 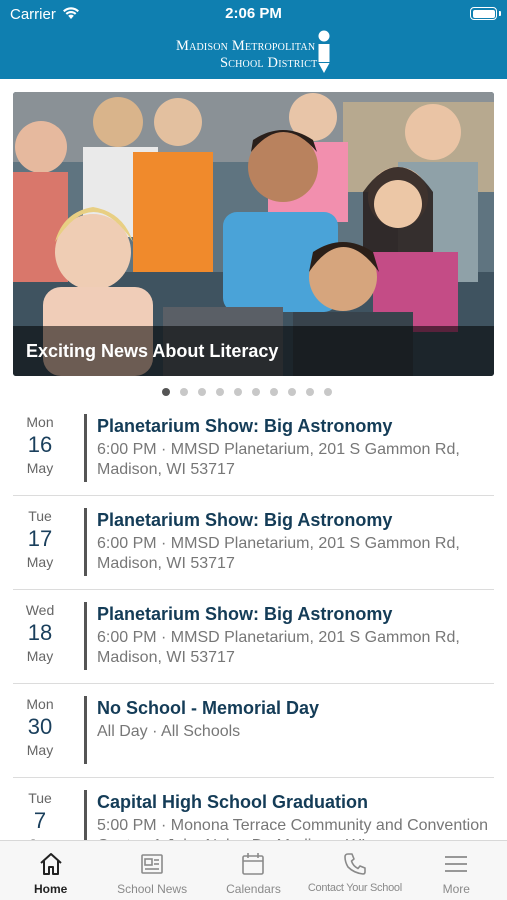 I want to click on event-day: 30, so click(x=40, y=726).